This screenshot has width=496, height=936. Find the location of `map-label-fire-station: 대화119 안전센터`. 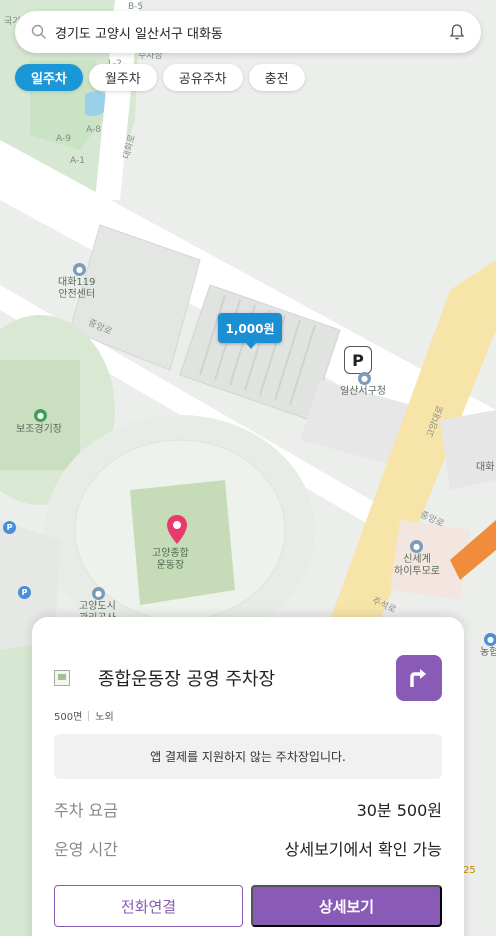

map-label-fire-station: 대화119 안전센터 is located at coordinates (77, 289).